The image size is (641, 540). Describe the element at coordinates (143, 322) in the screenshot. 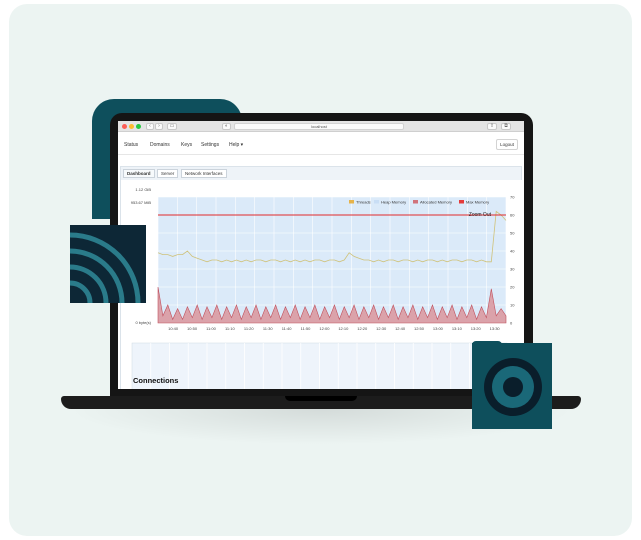

I see `left-axis-label: 0 byte(s)` at that location.